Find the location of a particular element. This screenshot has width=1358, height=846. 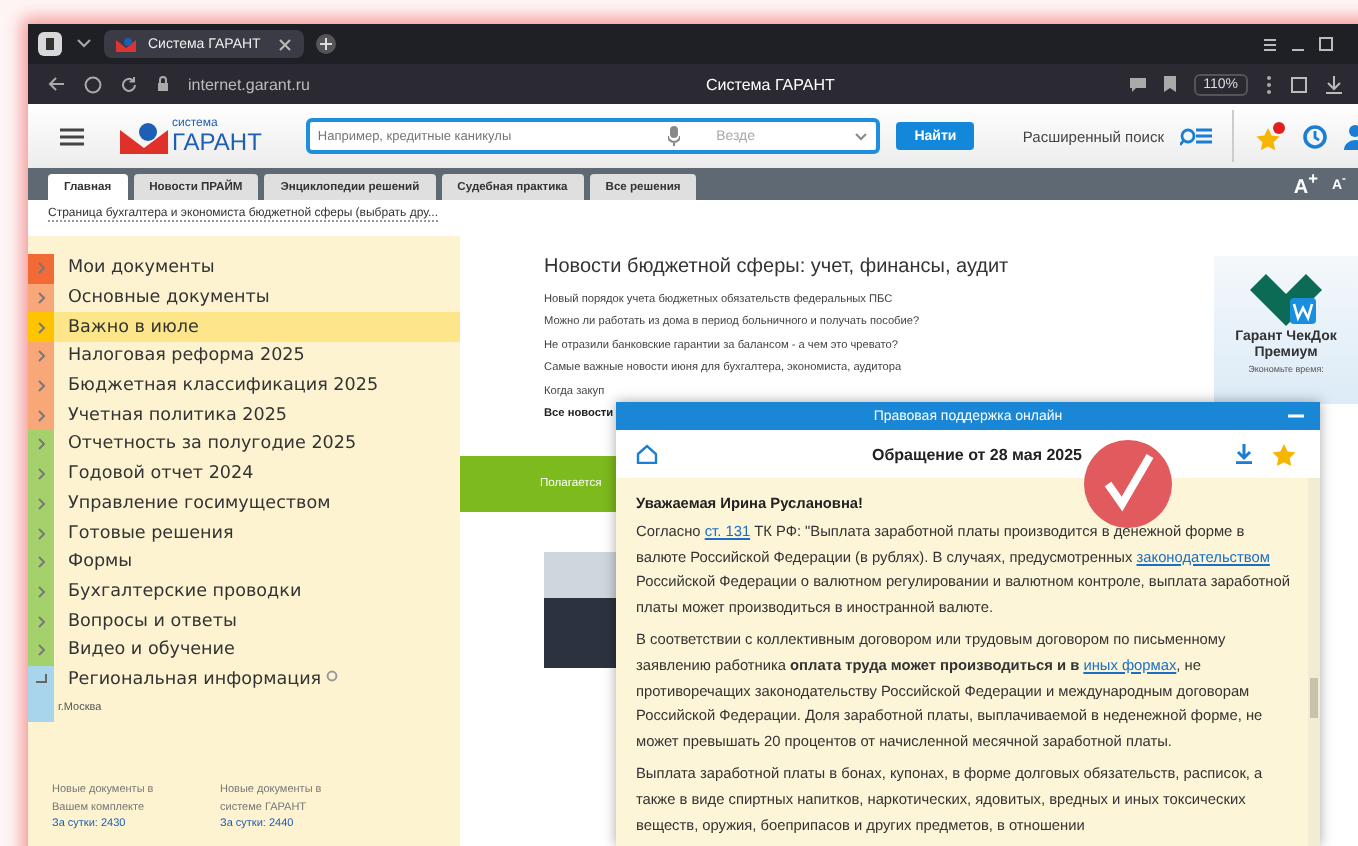

star-with-badge-icon is located at coordinates (1270, 136).